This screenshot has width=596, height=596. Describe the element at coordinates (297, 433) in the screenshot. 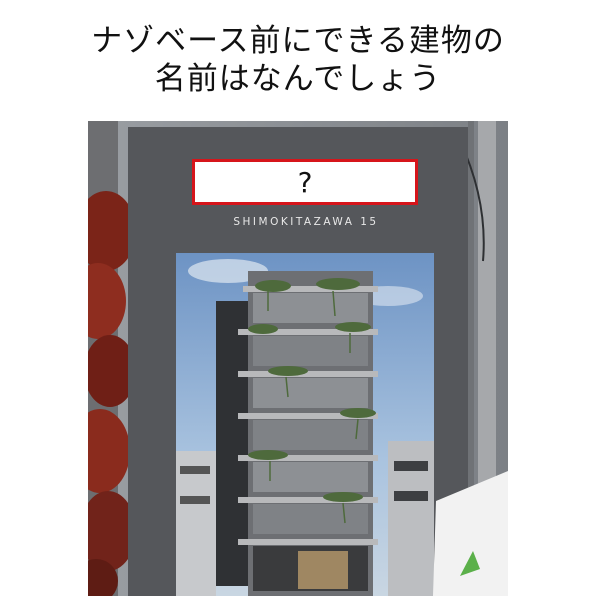

I see `building-rendering` at that location.